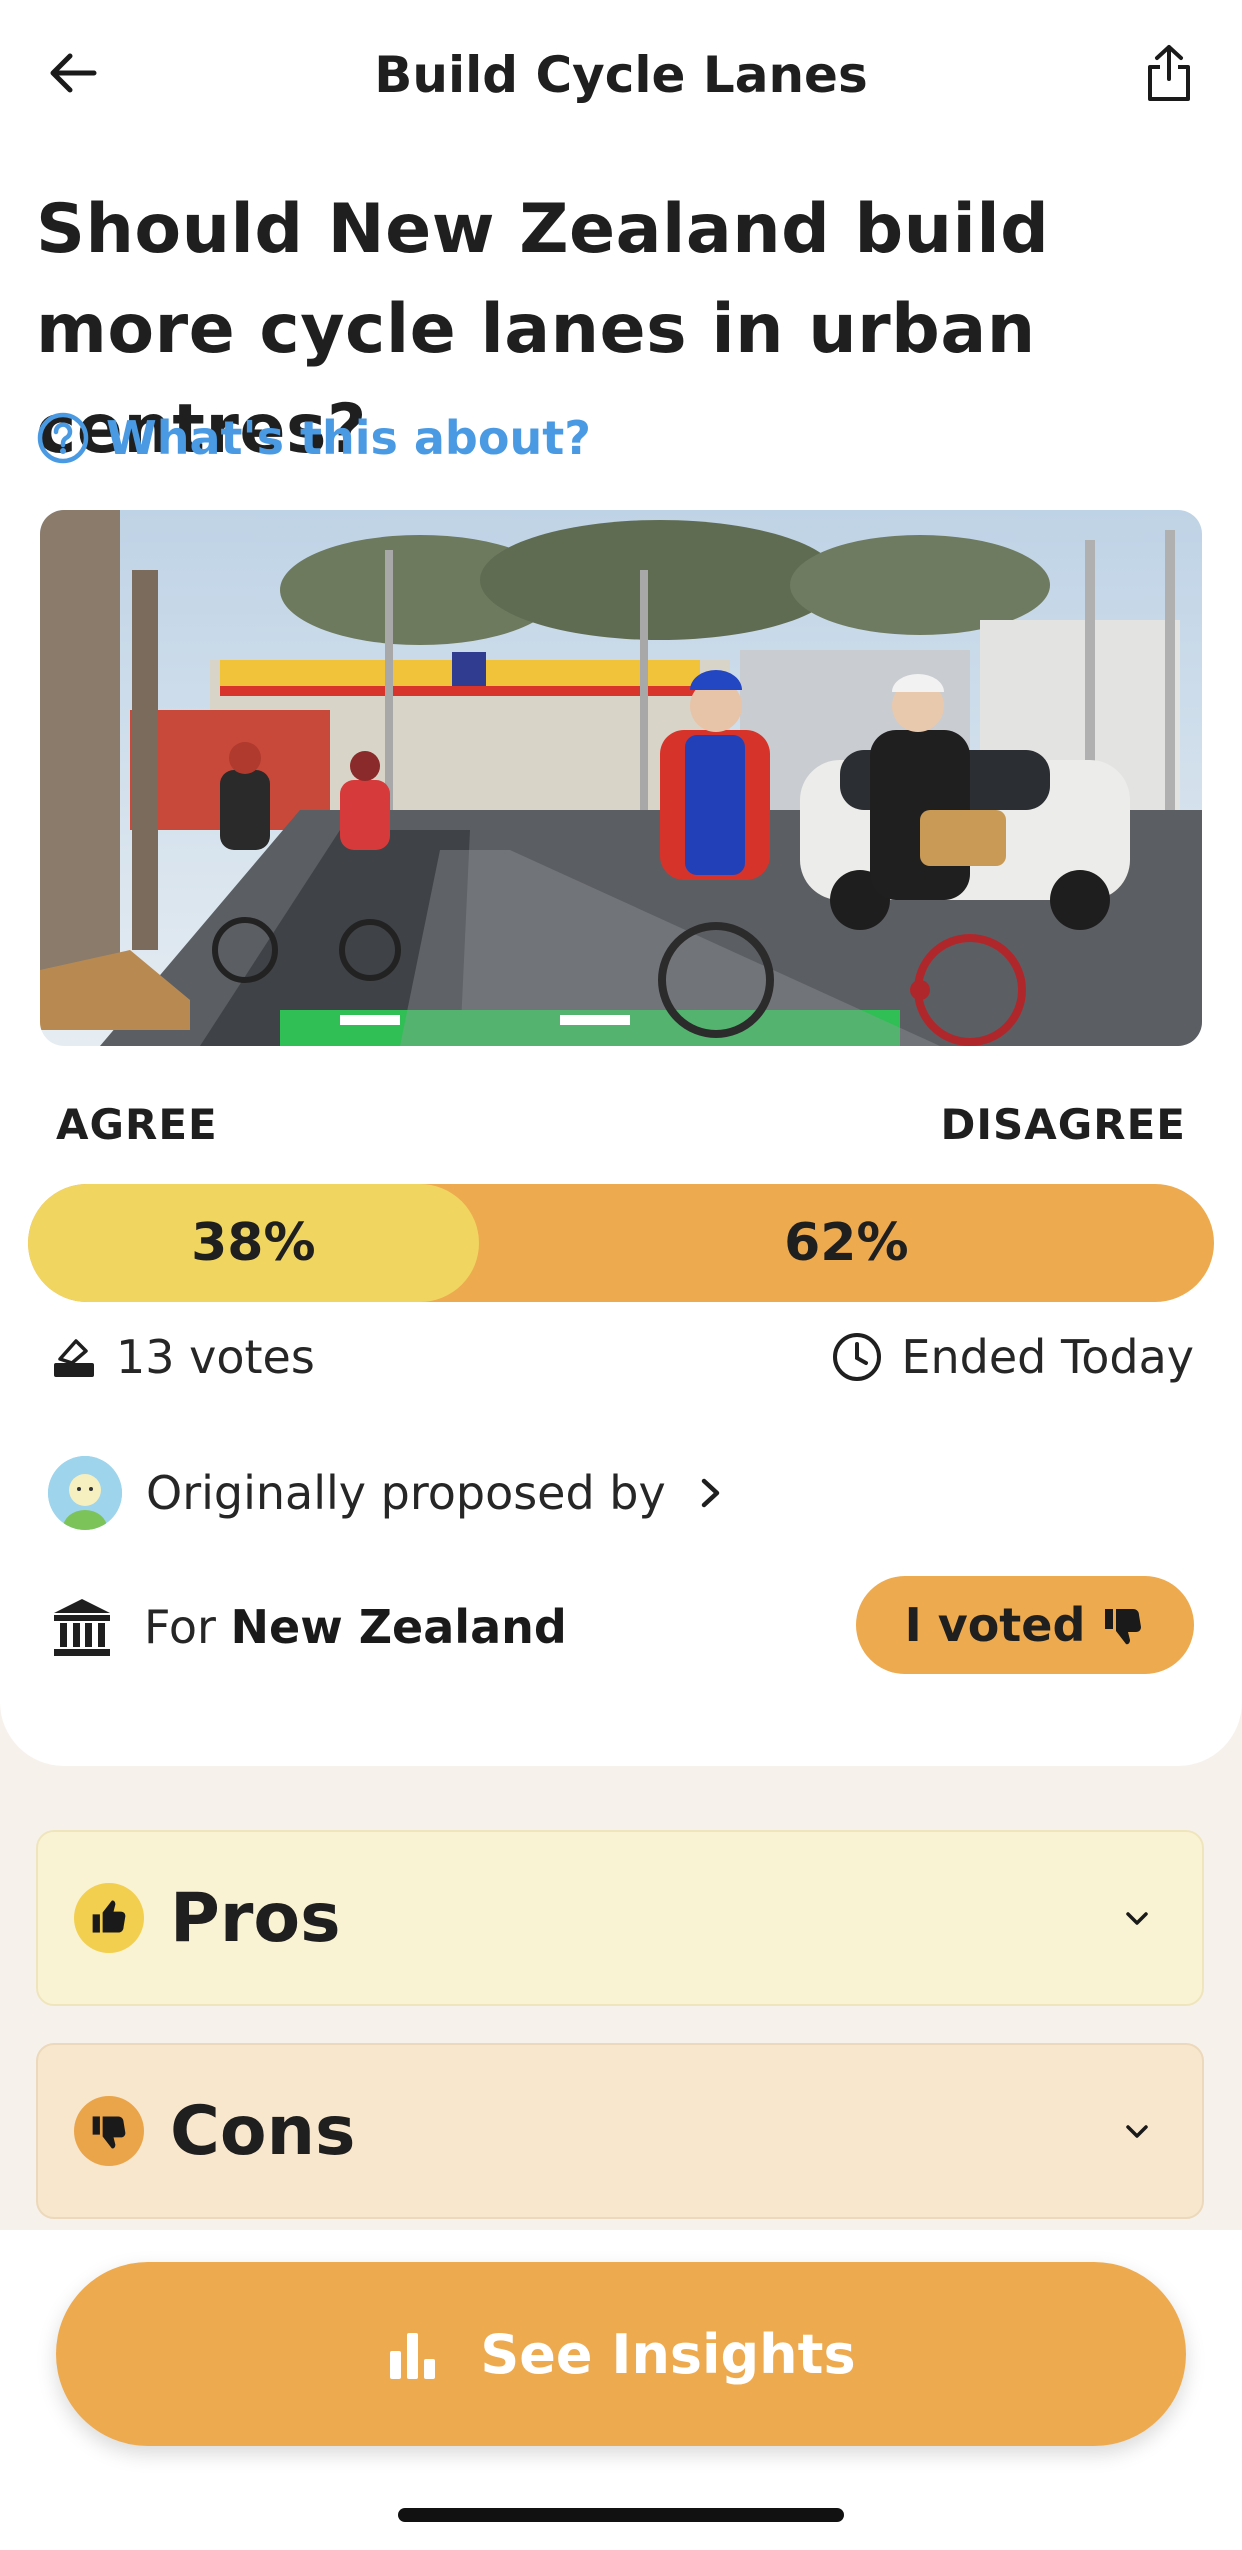 The width and height of the screenshot is (1242, 2550). I want to click on page-title: Build Cycle Lanes, so click(621, 75).